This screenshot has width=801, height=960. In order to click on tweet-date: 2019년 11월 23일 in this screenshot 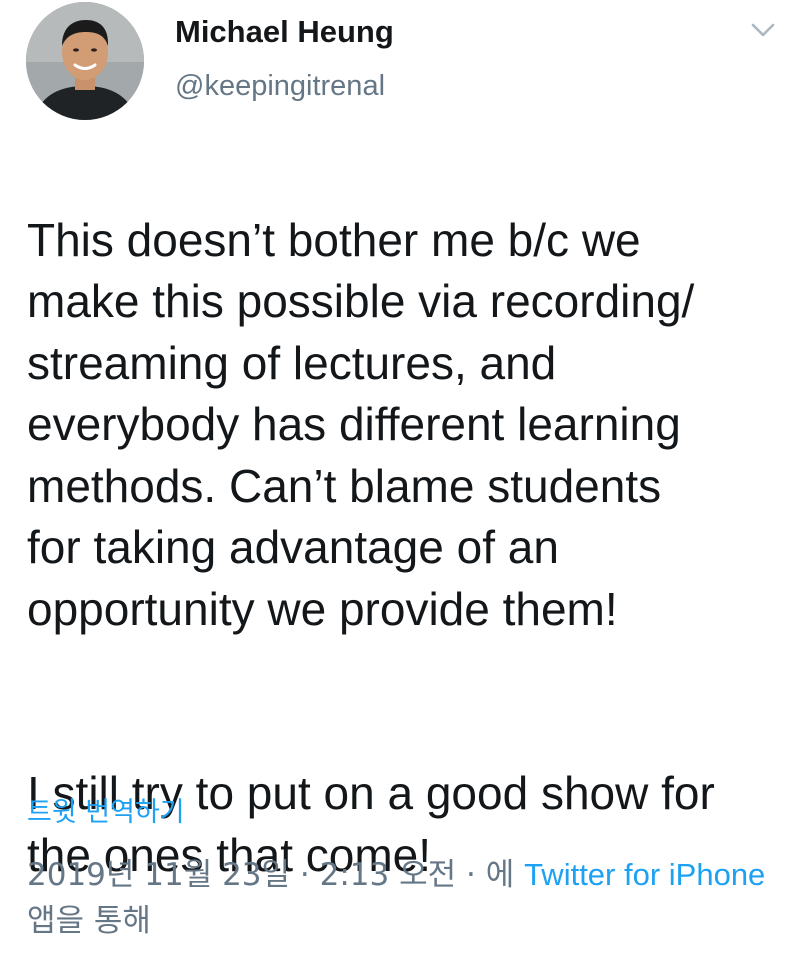, I will do `click(159, 875)`.